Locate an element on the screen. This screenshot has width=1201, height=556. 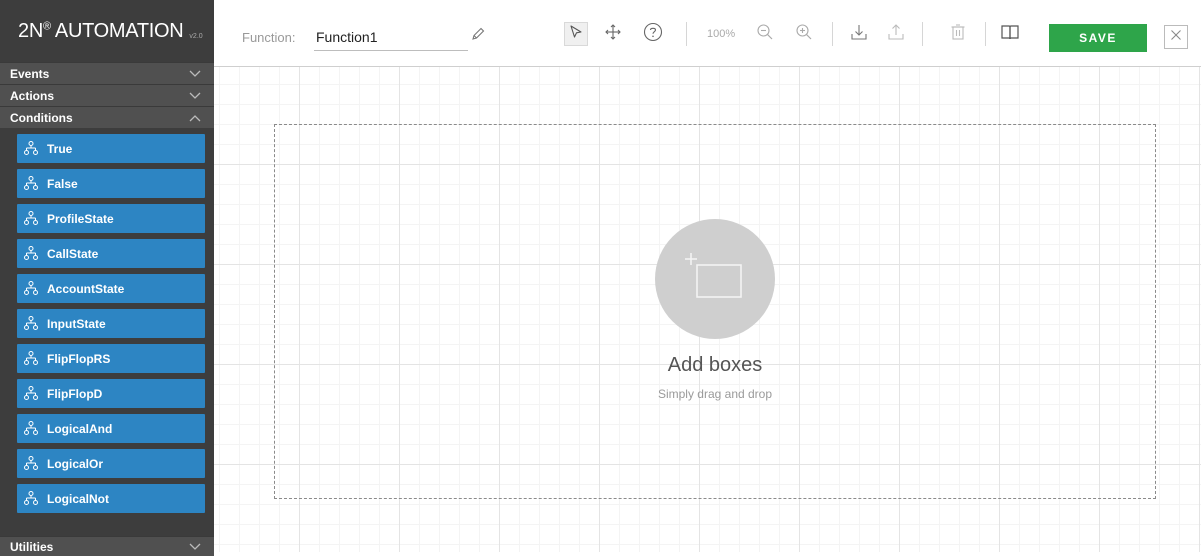
add-box-icon is located at coordinates (715, 279).